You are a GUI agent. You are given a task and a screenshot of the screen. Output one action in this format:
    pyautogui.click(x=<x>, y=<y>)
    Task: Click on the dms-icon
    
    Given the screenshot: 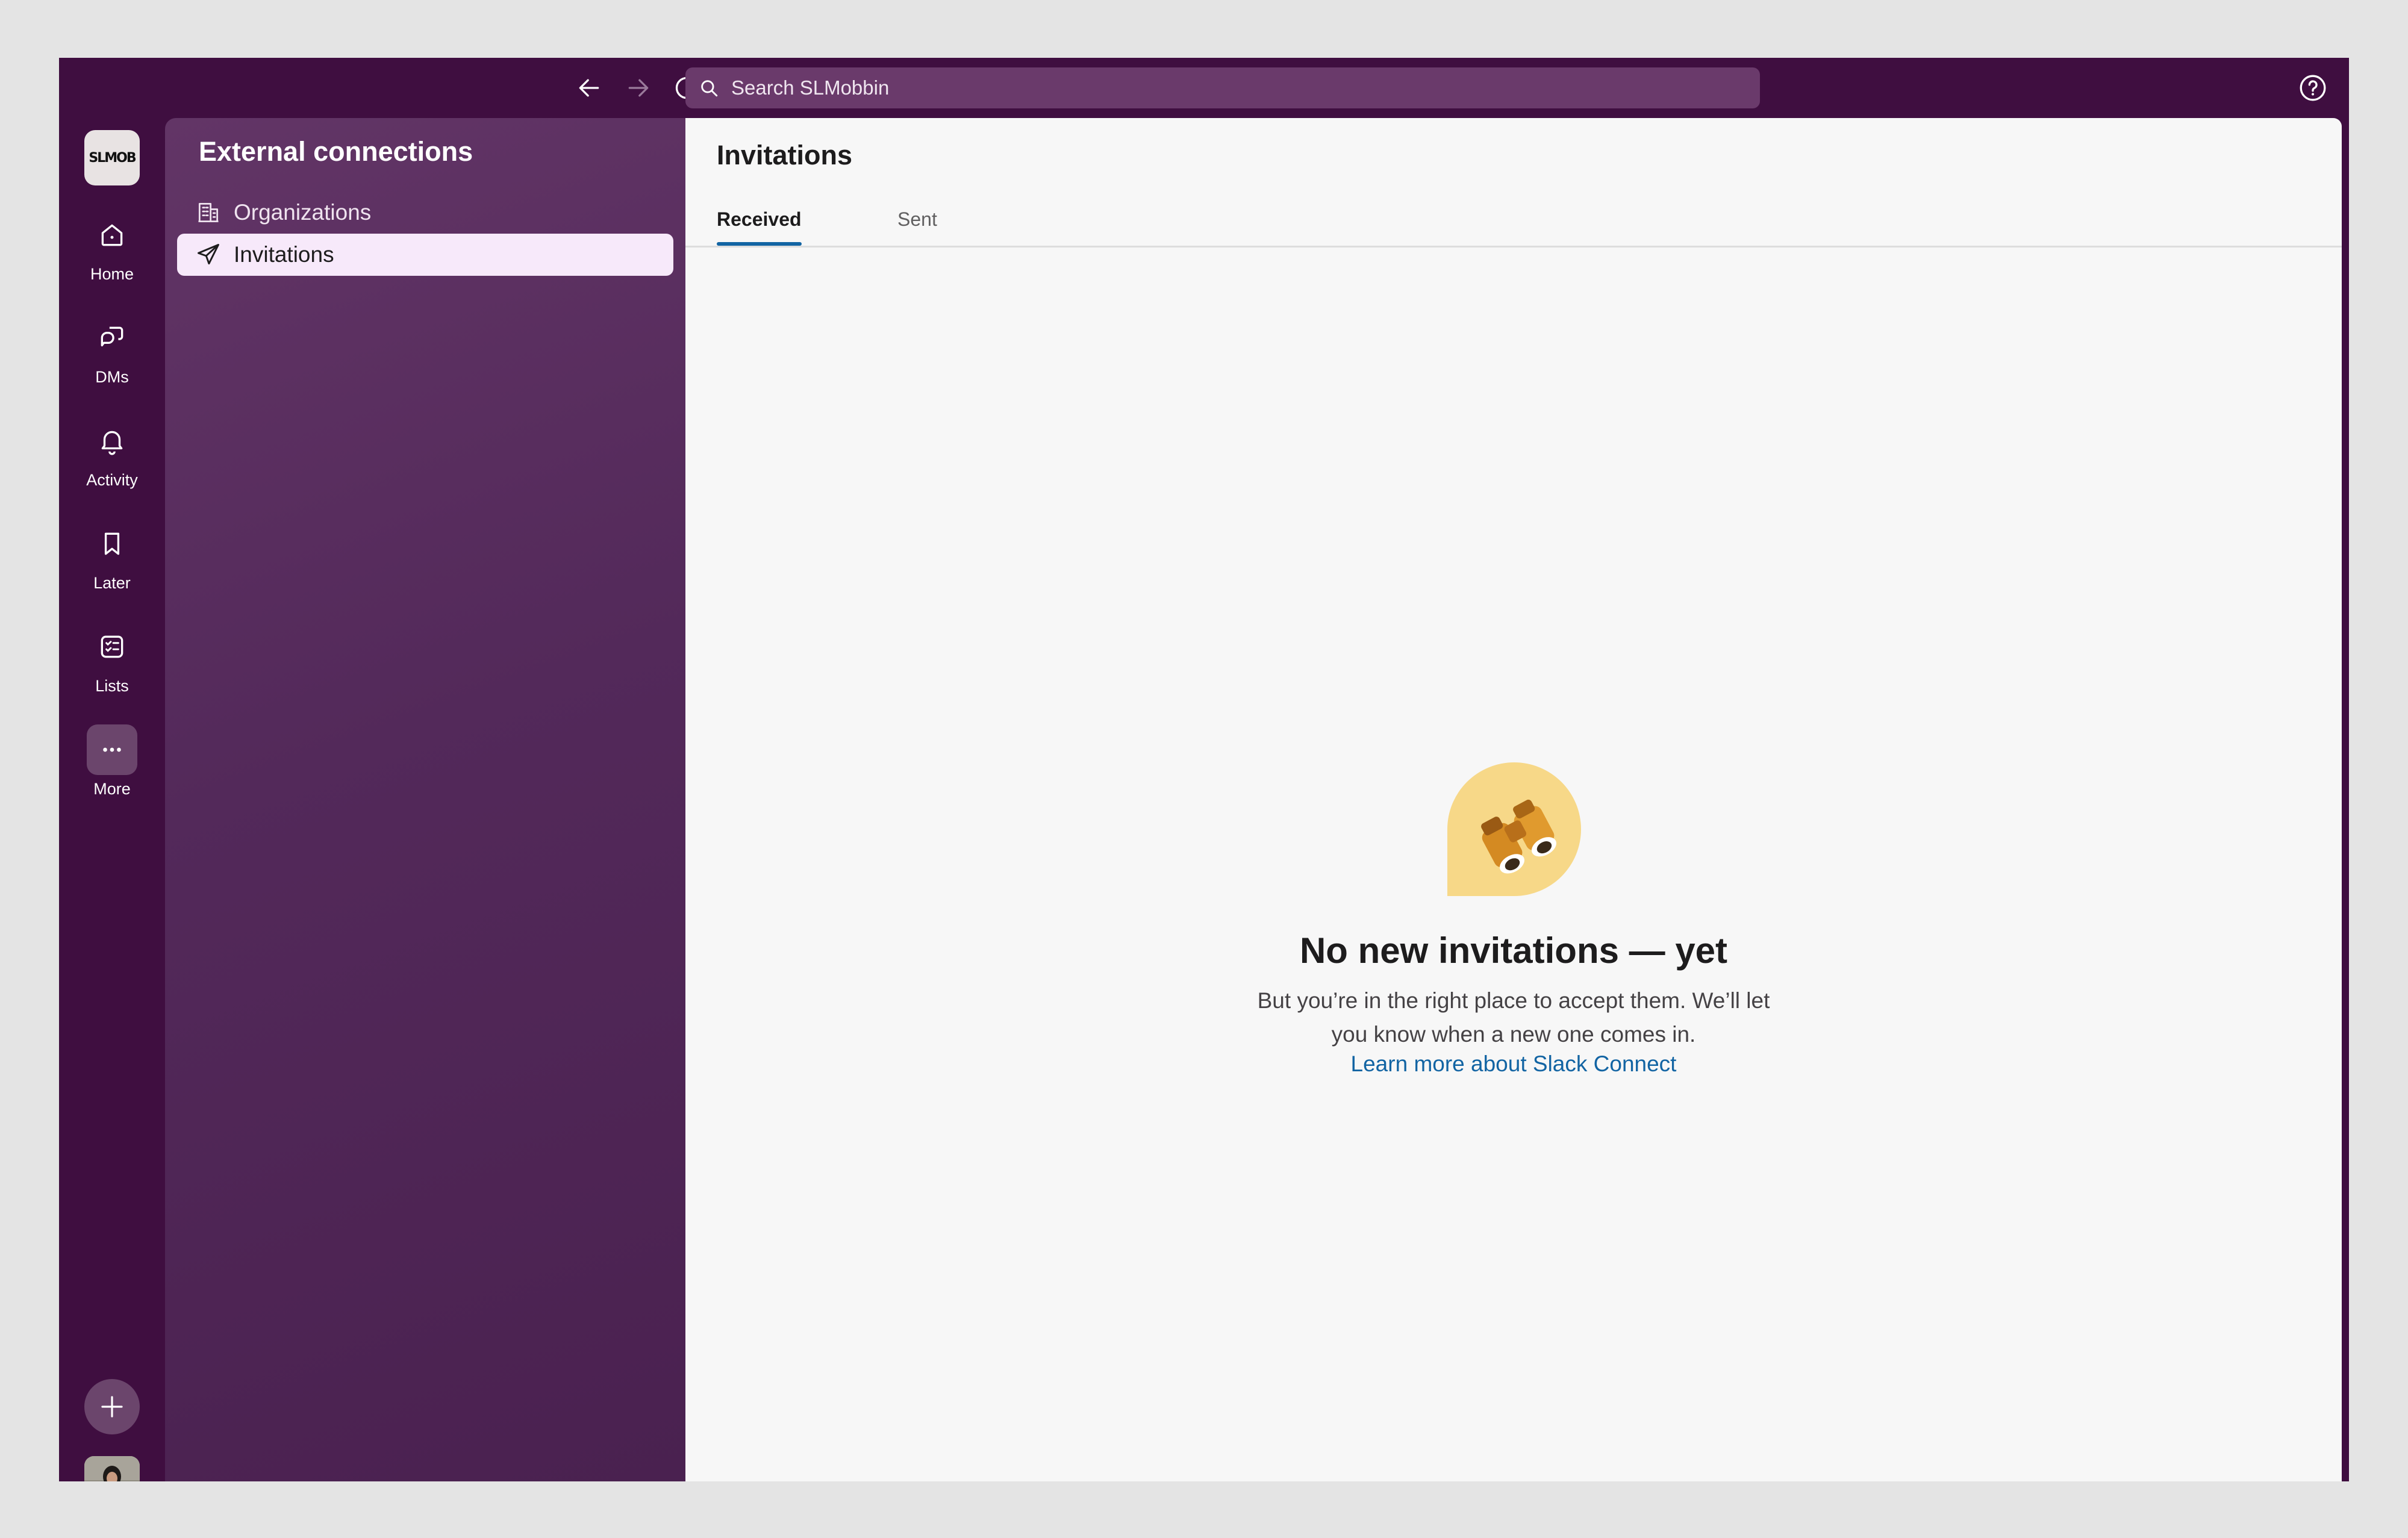 What is the action you would take?
    pyautogui.click(x=112, y=336)
    